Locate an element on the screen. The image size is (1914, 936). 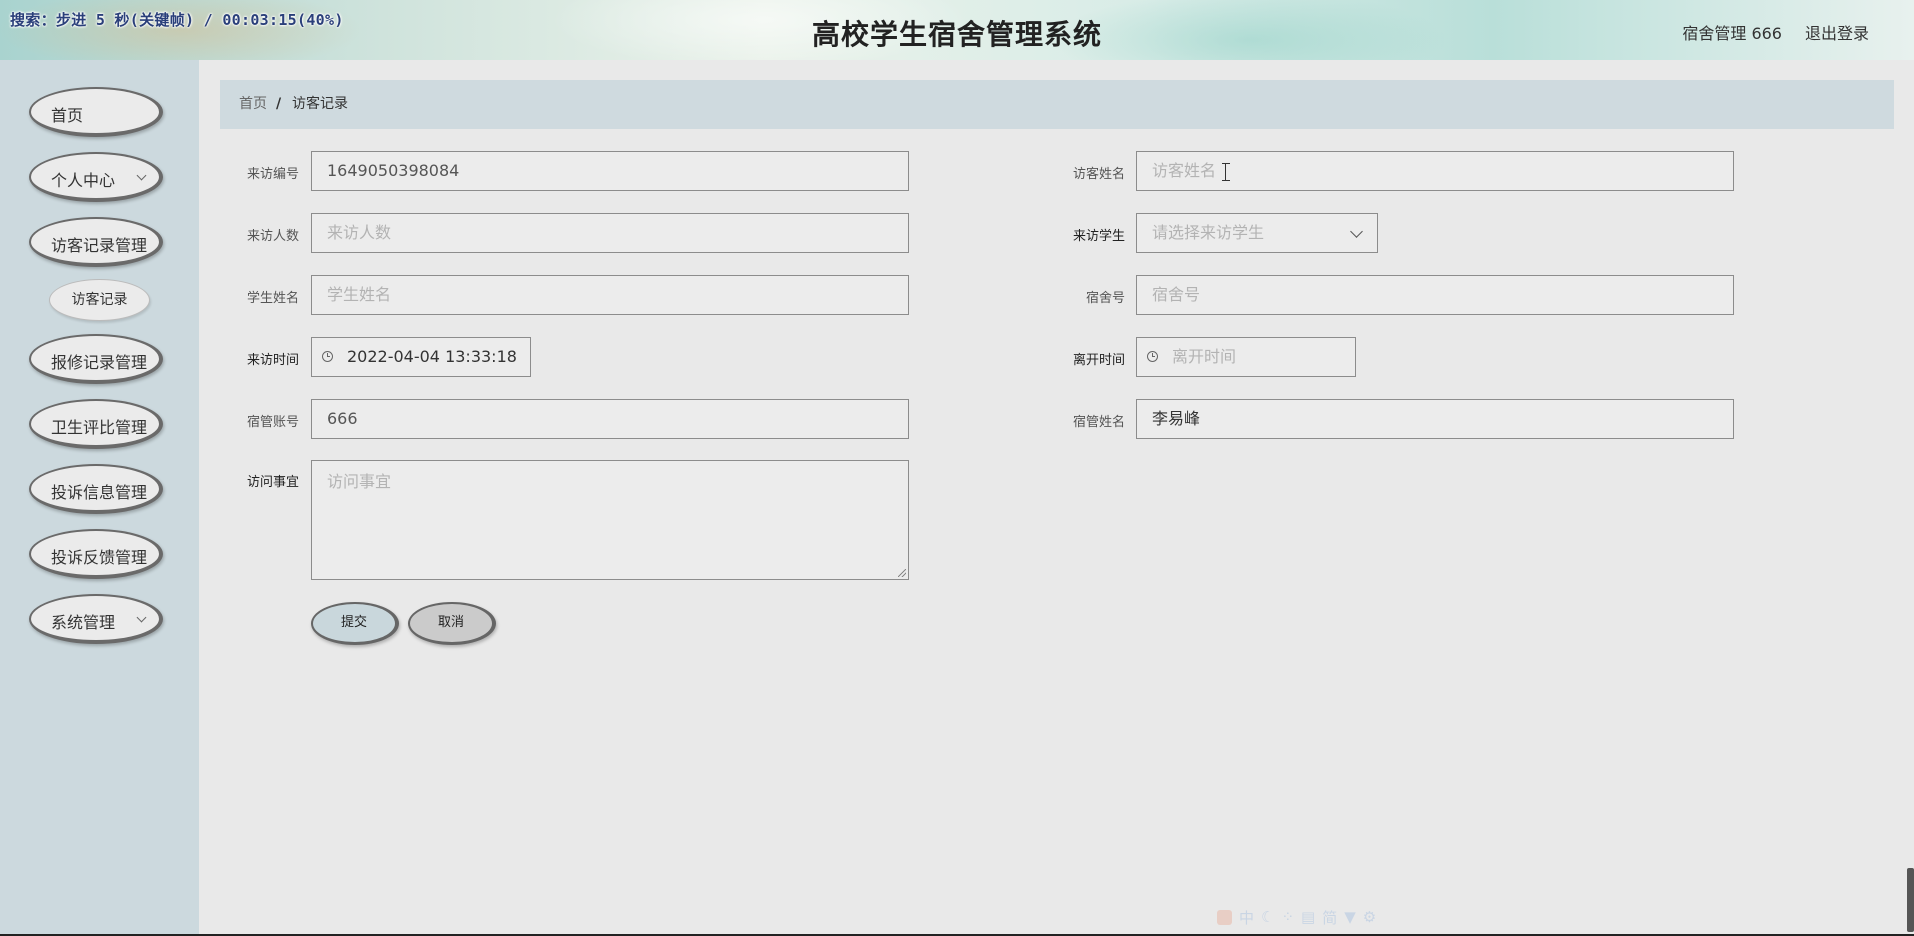
manager-account-field: 666 is located at coordinates (610, 419).